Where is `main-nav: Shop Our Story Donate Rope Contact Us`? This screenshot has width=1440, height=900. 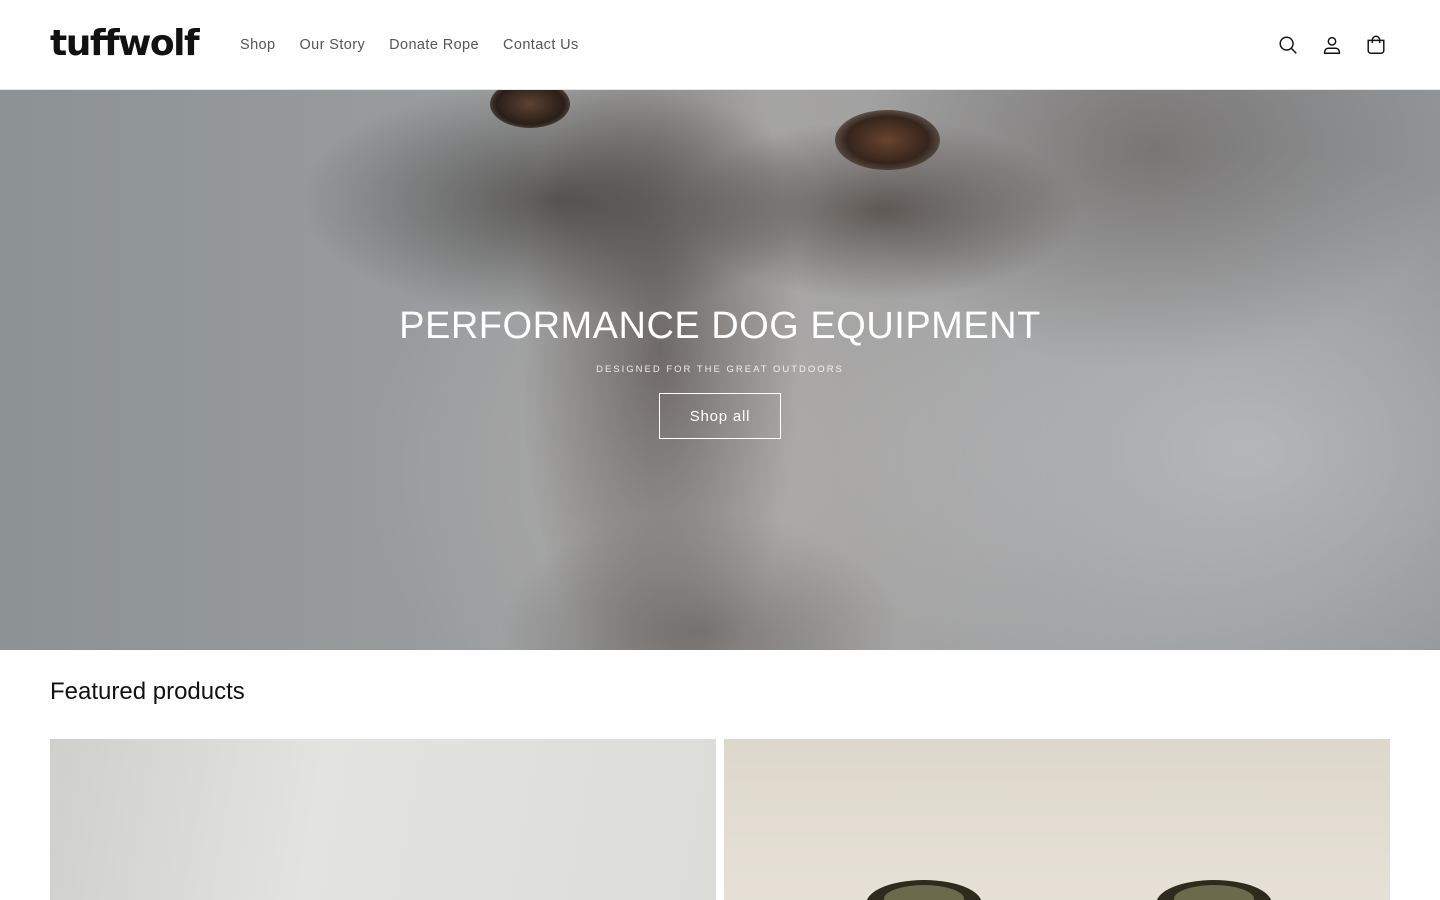
main-nav: Shop Our Story Donate Rope Contact Us is located at coordinates (409, 45).